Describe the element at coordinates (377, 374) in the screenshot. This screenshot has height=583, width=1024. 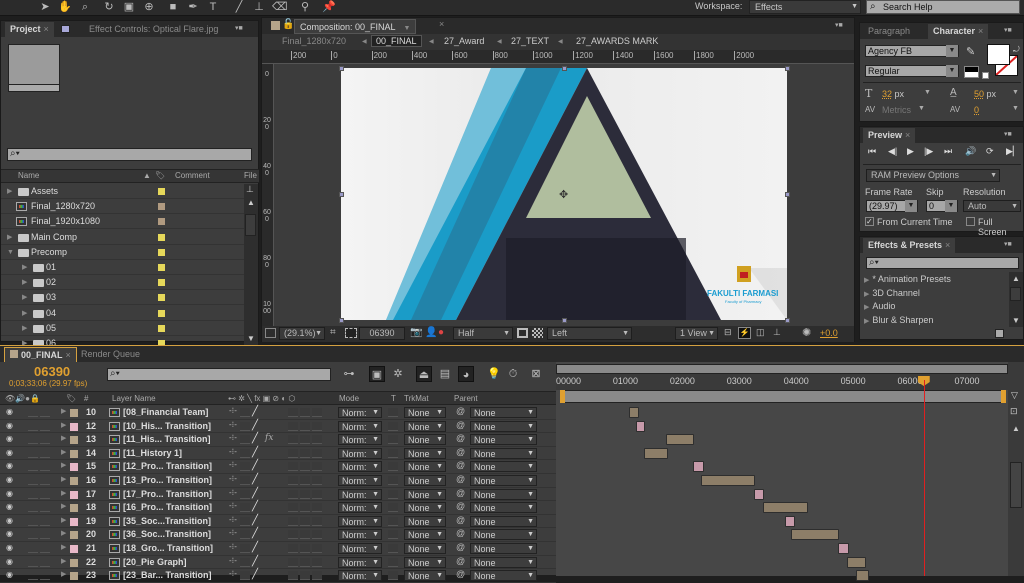
I see `live-update-icon: ▣` at that location.